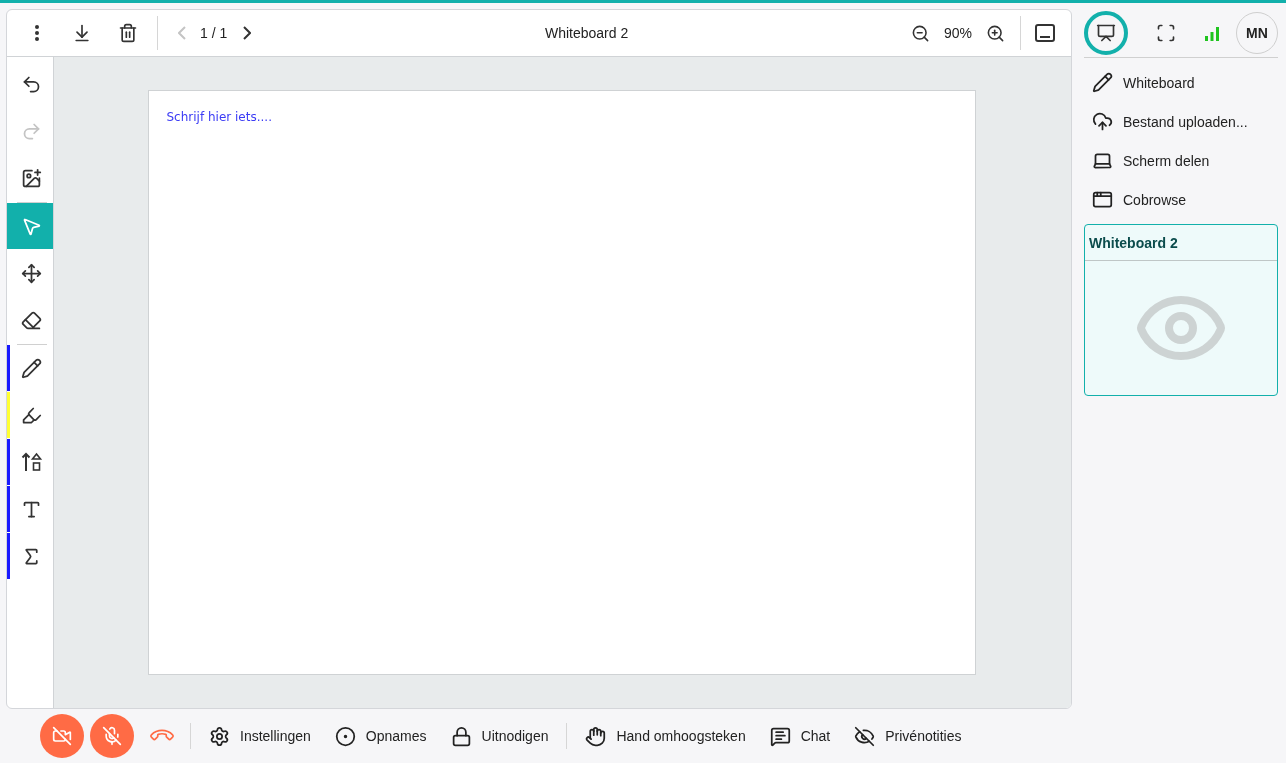 The image size is (1286, 763). I want to click on mic-off-icon, so click(112, 736).